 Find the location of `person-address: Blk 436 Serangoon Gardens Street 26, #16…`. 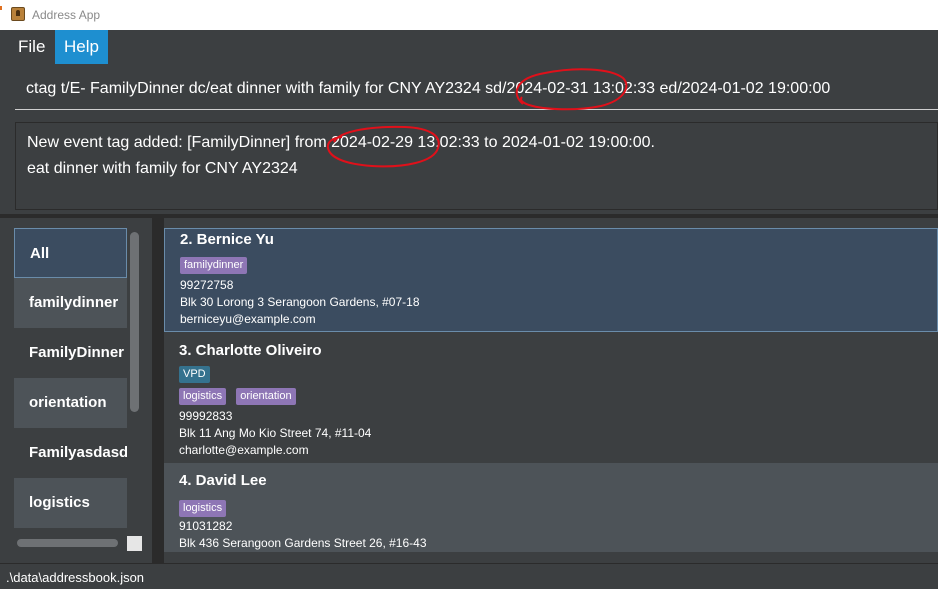

person-address: Blk 436 Serangoon Gardens Street 26, #16… is located at coordinates (303, 543).